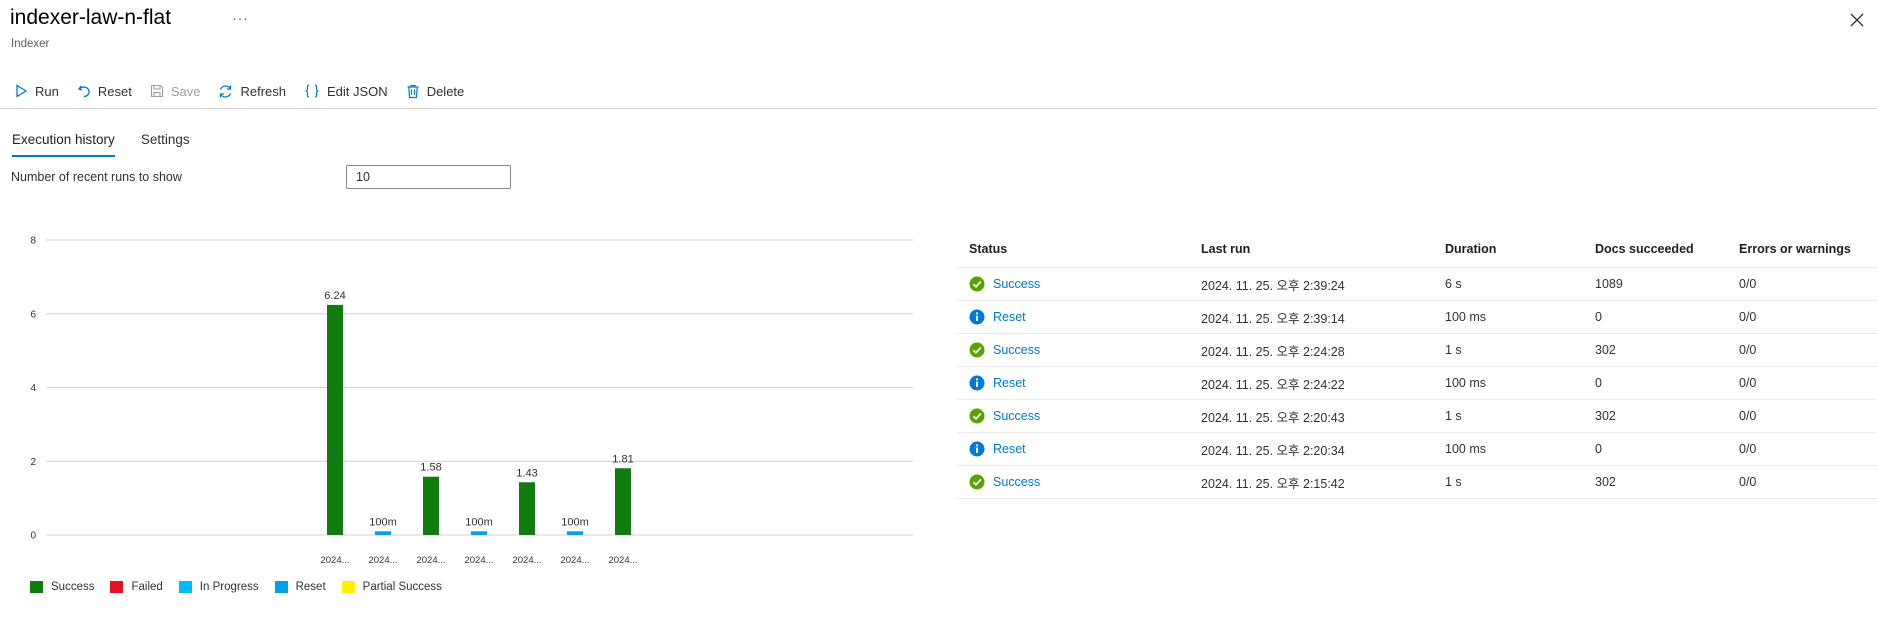 This screenshot has height=617, width=1877. What do you see at coordinates (1598, 449) in the screenshot?
I see `docs-succeeded-cell: 0` at bounding box center [1598, 449].